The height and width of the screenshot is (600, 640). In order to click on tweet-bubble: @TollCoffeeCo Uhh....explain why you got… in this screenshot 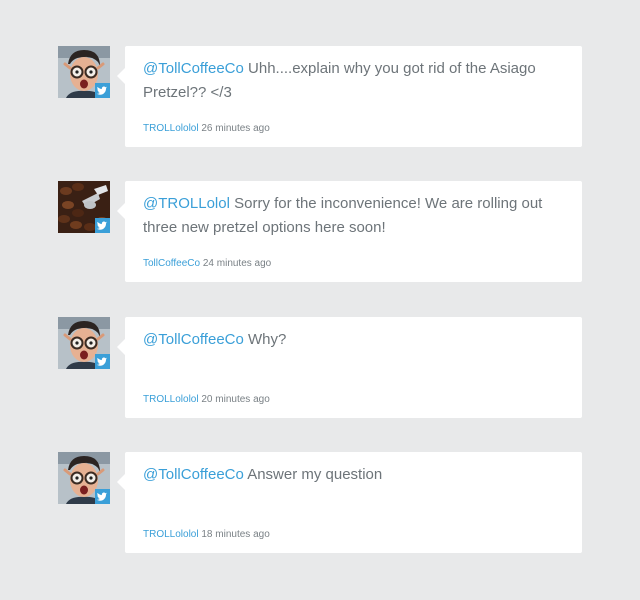, I will do `click(349, 96)`.